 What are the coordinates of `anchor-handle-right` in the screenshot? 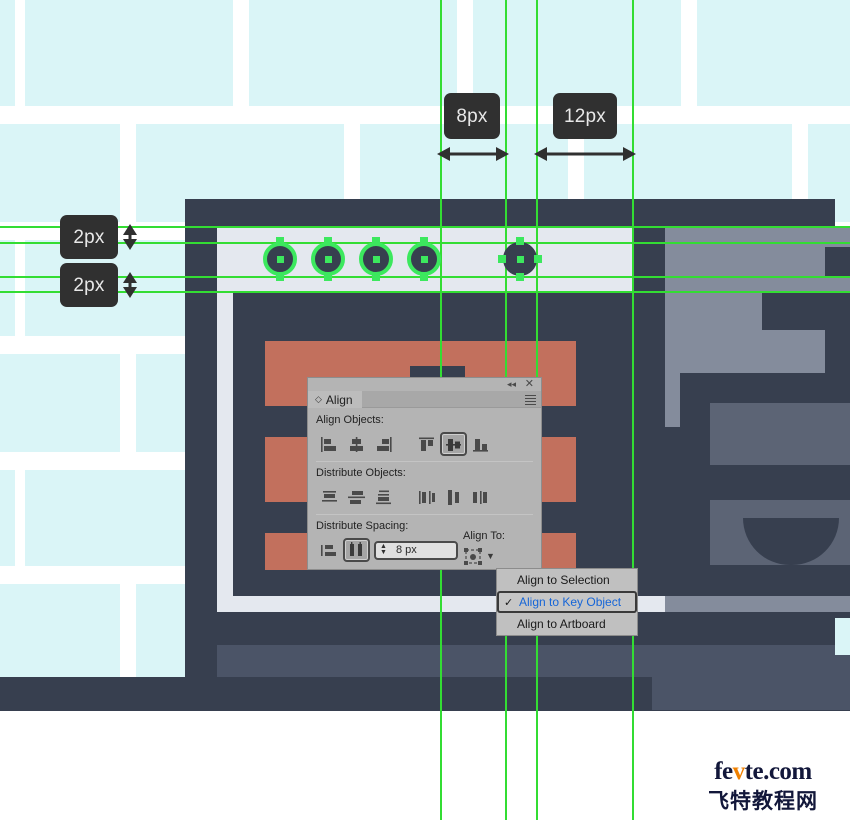 It's located at (538, 259).